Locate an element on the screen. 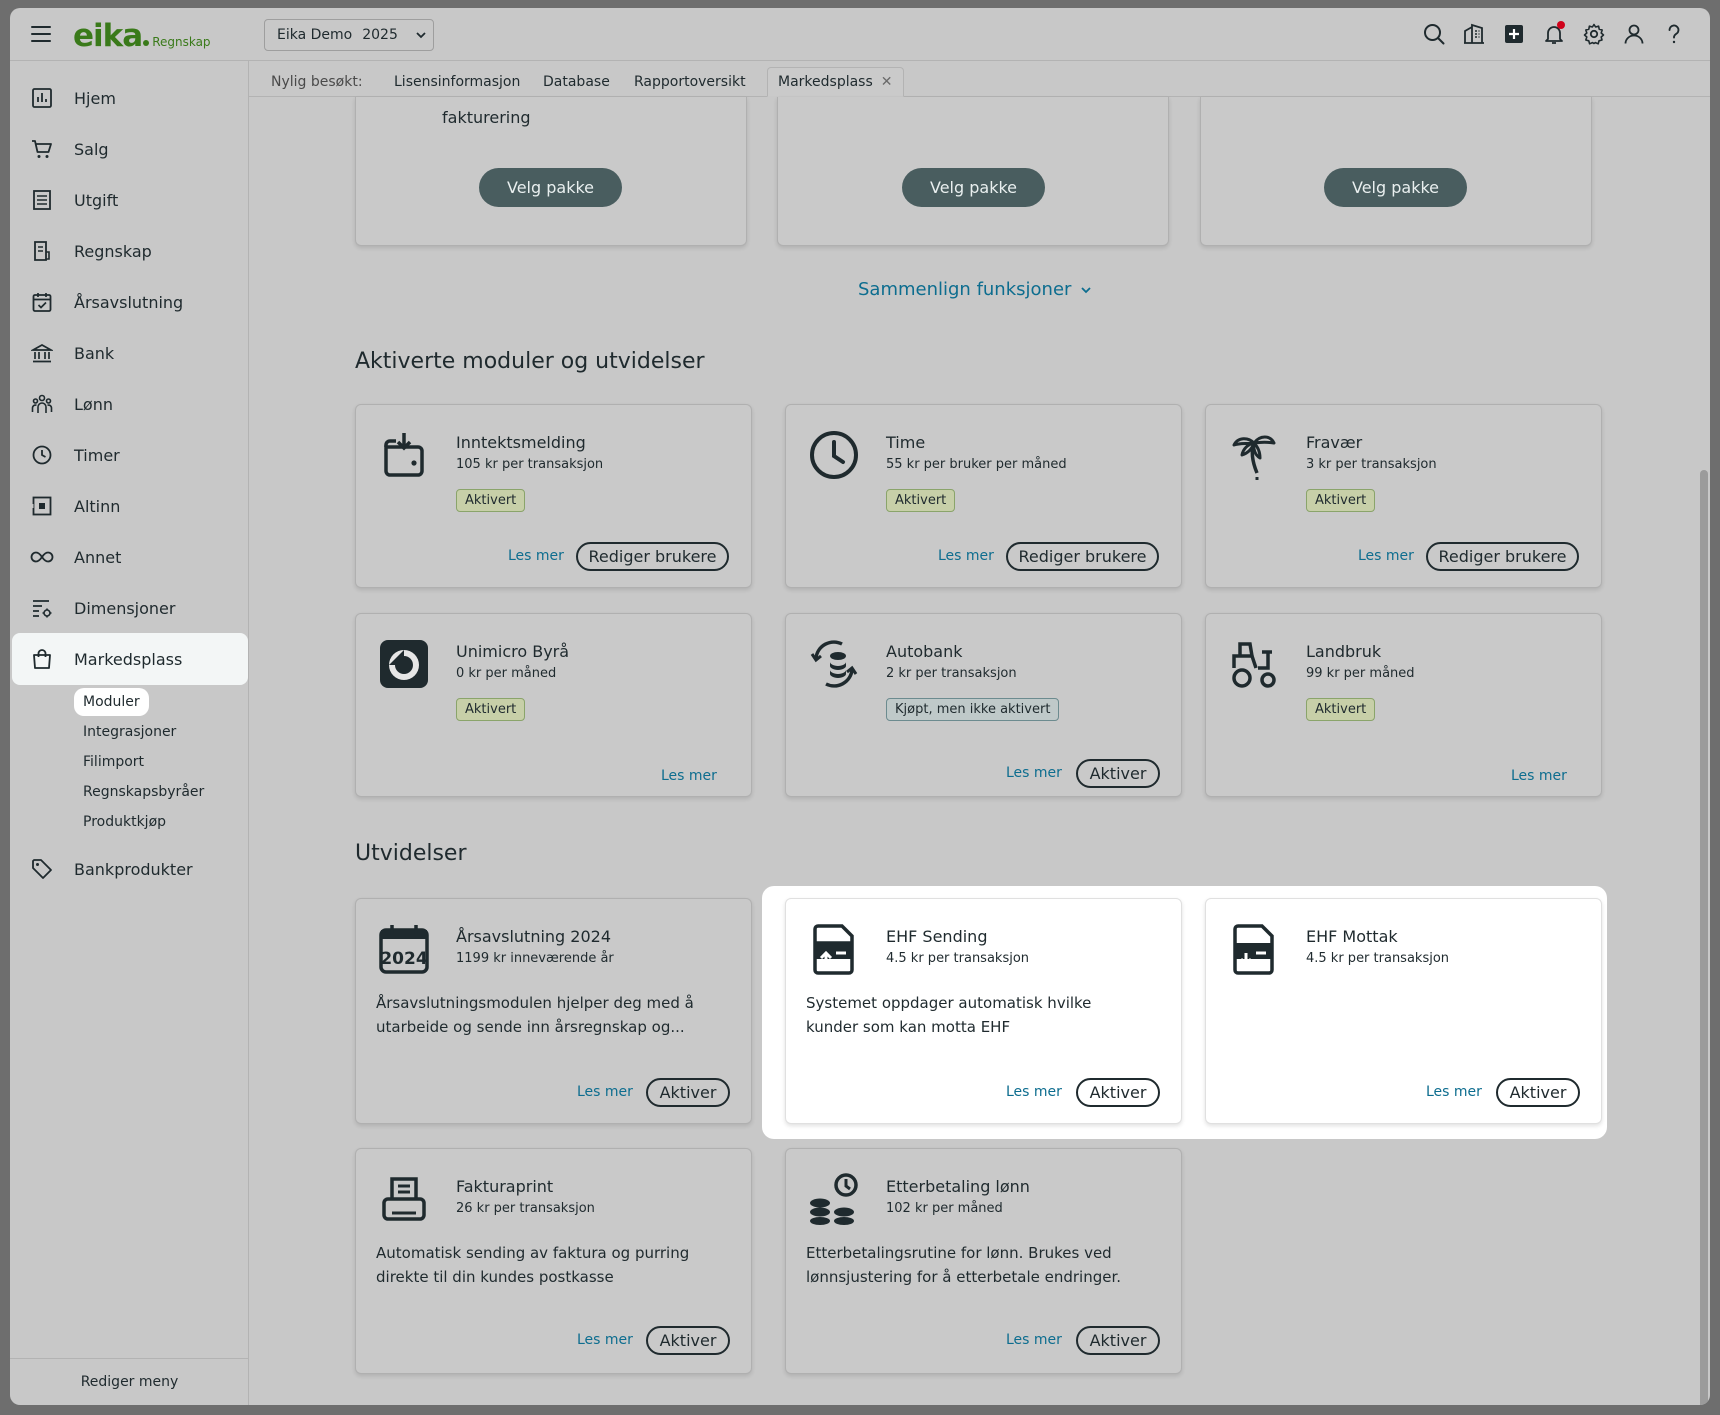 This screenshot has width=1720, height=1415. logo-sub: Regnskap is located at coordinates (181, 42).